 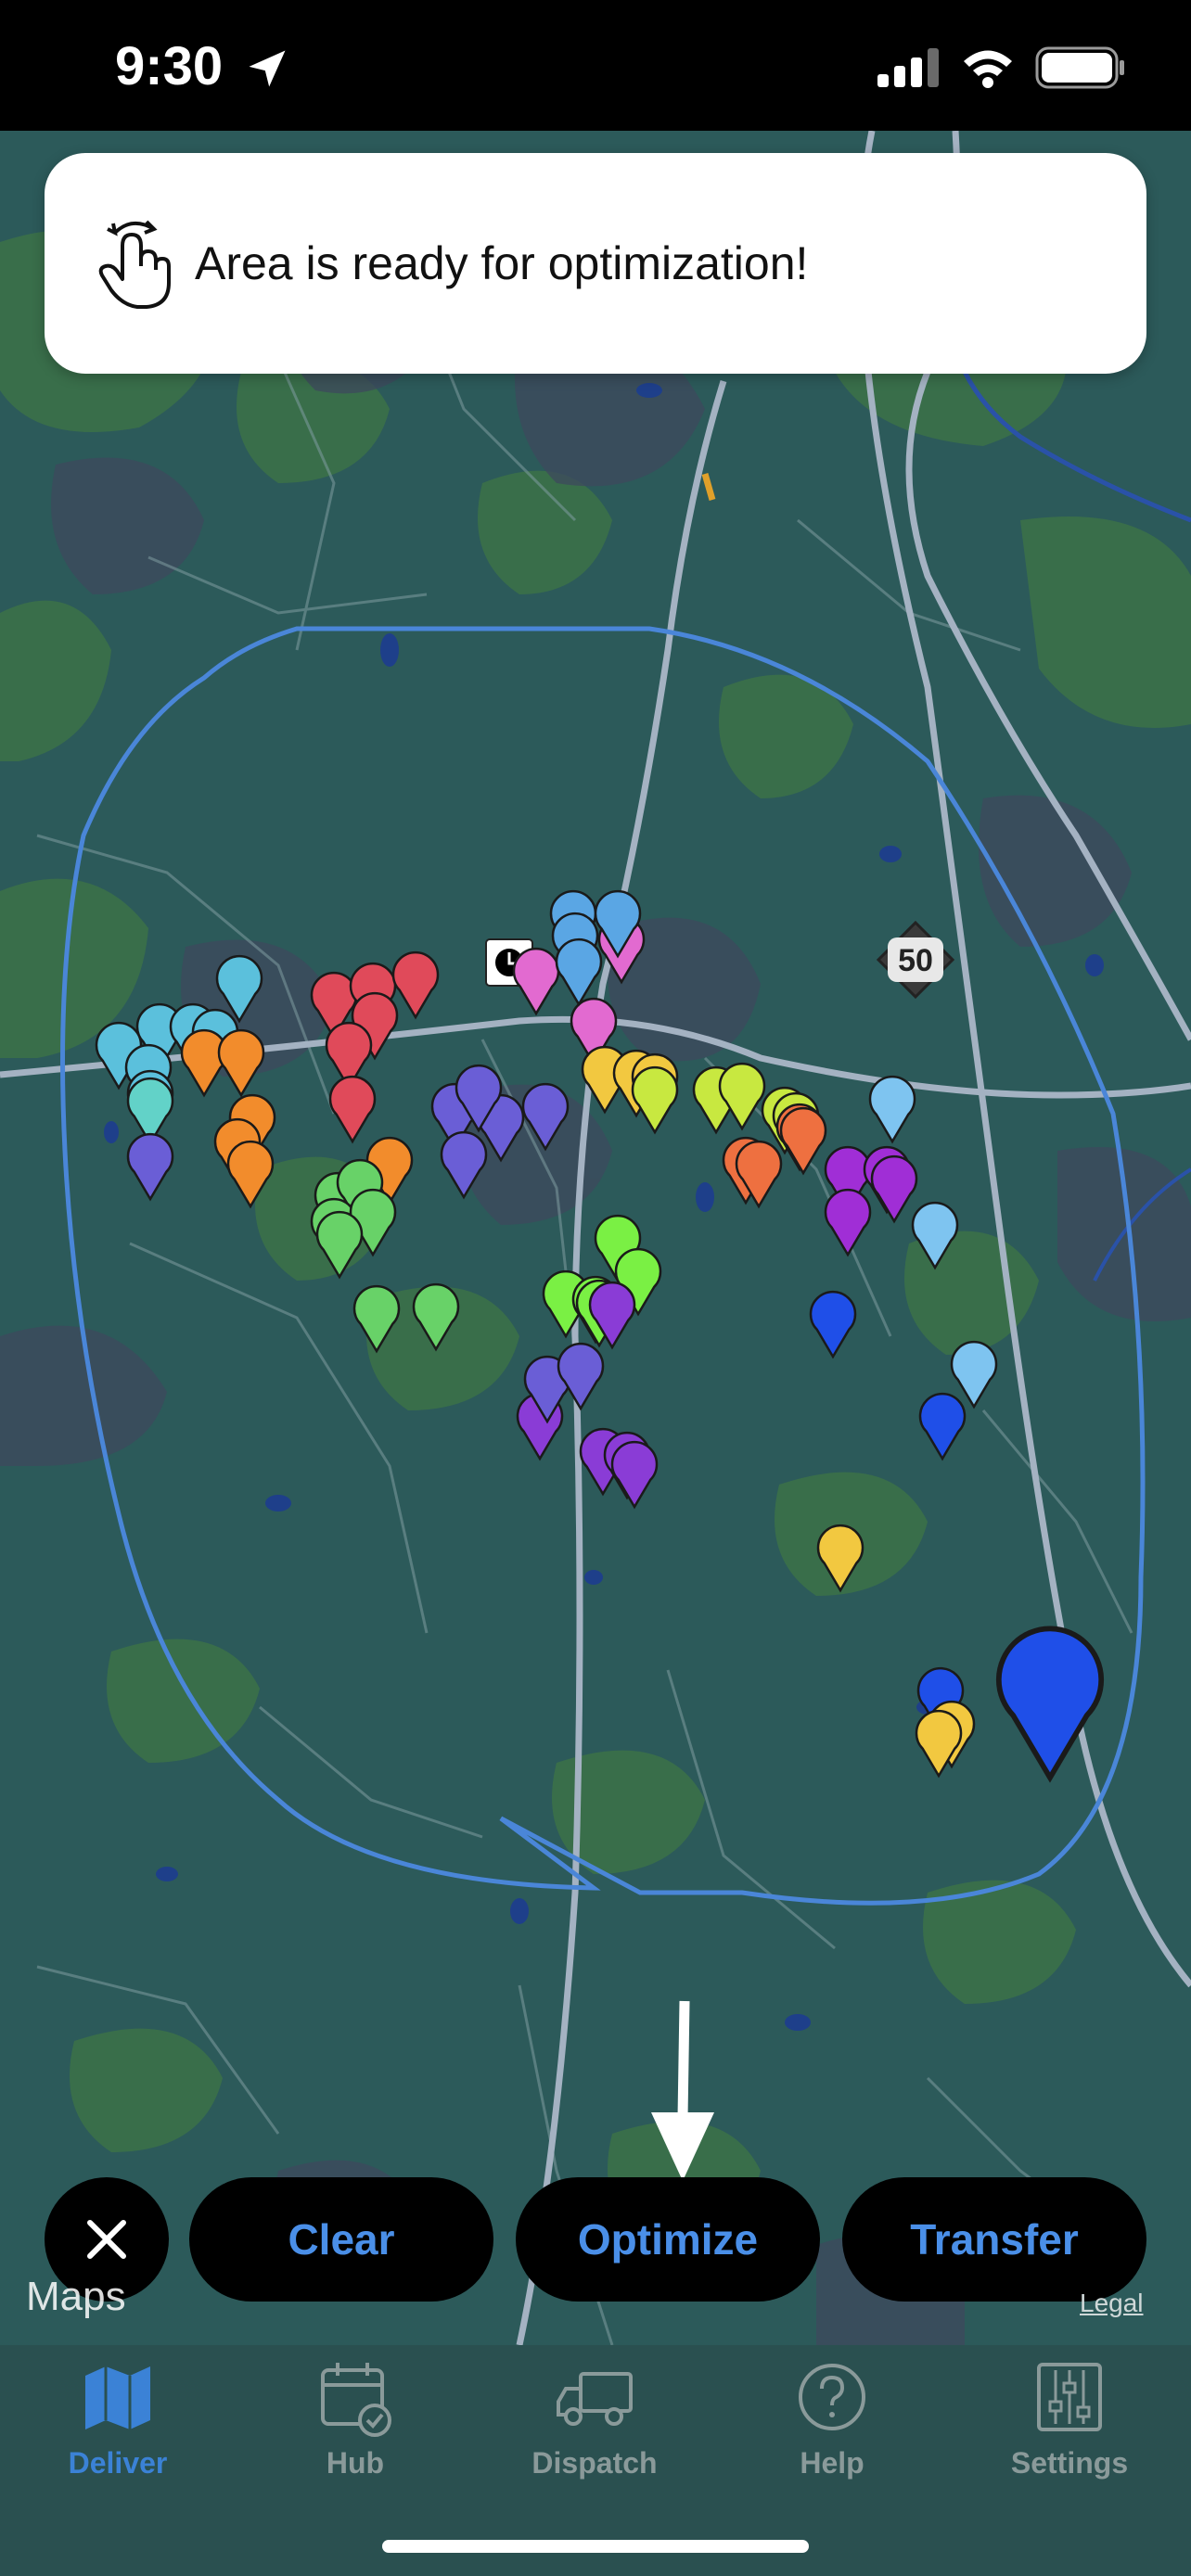 What do you see at coordinates (134, 264) in the screenshot?
I see `hand-tap-icon` at bounding box center [134, 264].